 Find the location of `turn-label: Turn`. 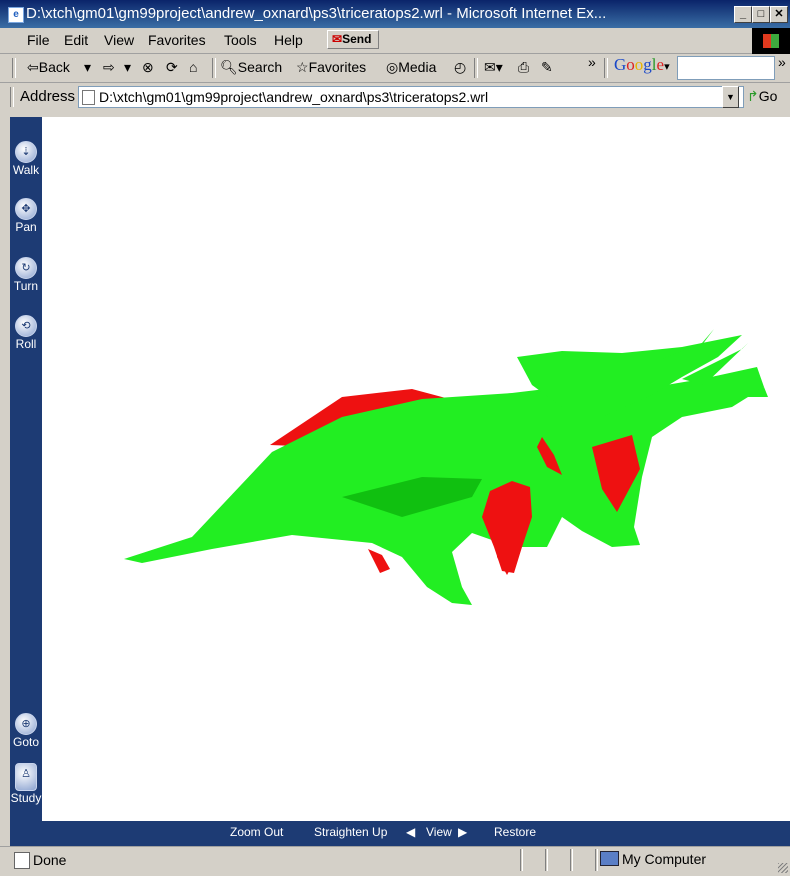

turn-label: Turn is located at coordinates (26, 286).